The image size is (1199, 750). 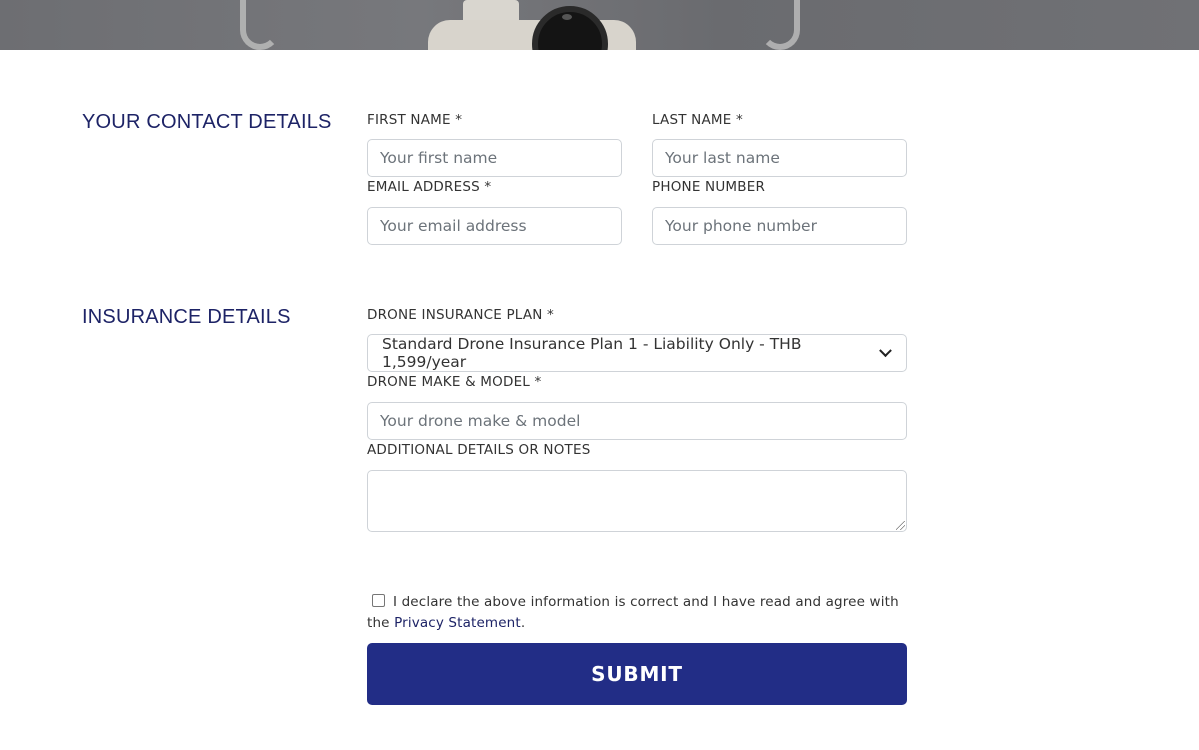 I want to click on first-name-input, so click(x=494, y=158).